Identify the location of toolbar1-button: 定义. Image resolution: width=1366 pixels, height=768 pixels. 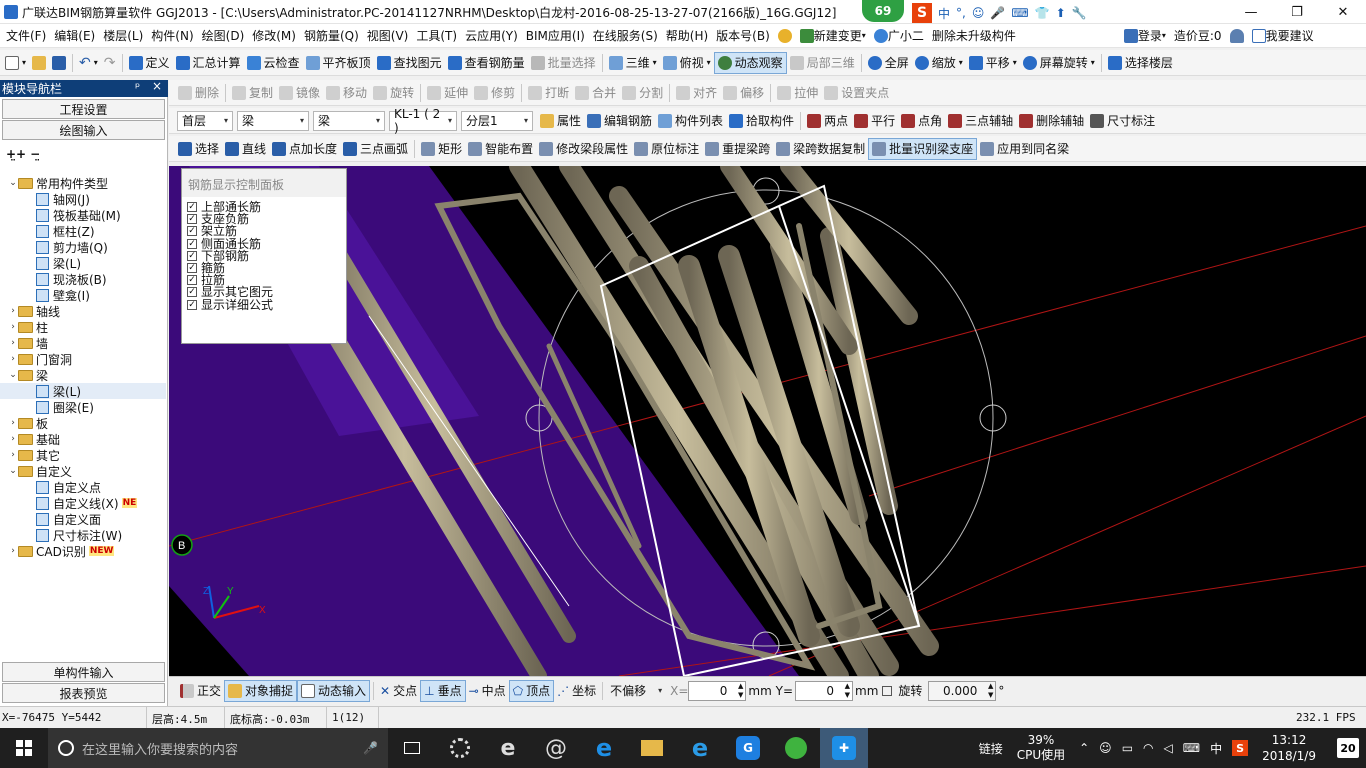
(149, 63).